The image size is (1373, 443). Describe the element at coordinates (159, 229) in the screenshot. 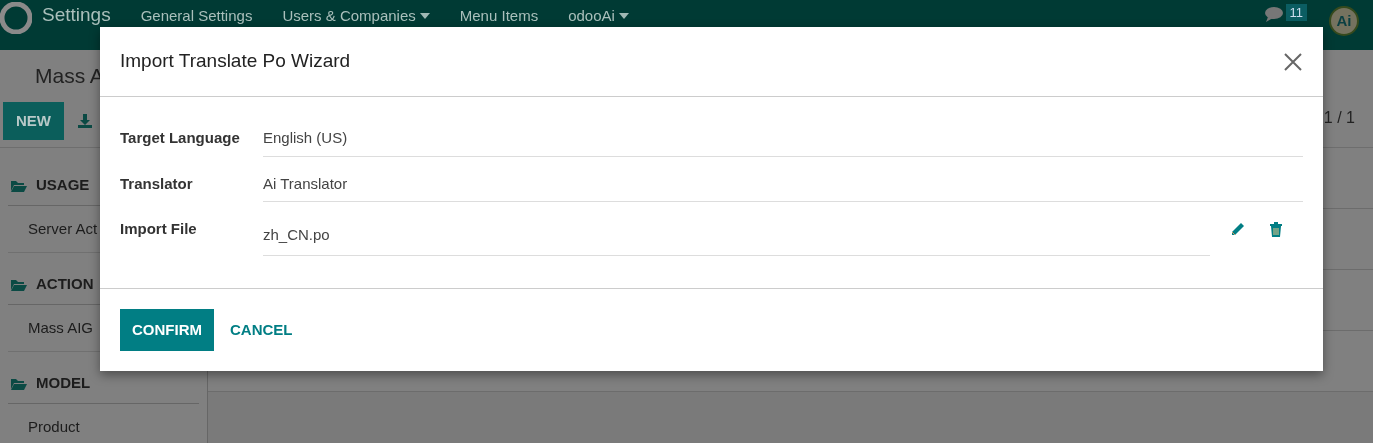

I see `field-label: Import File` at that location.